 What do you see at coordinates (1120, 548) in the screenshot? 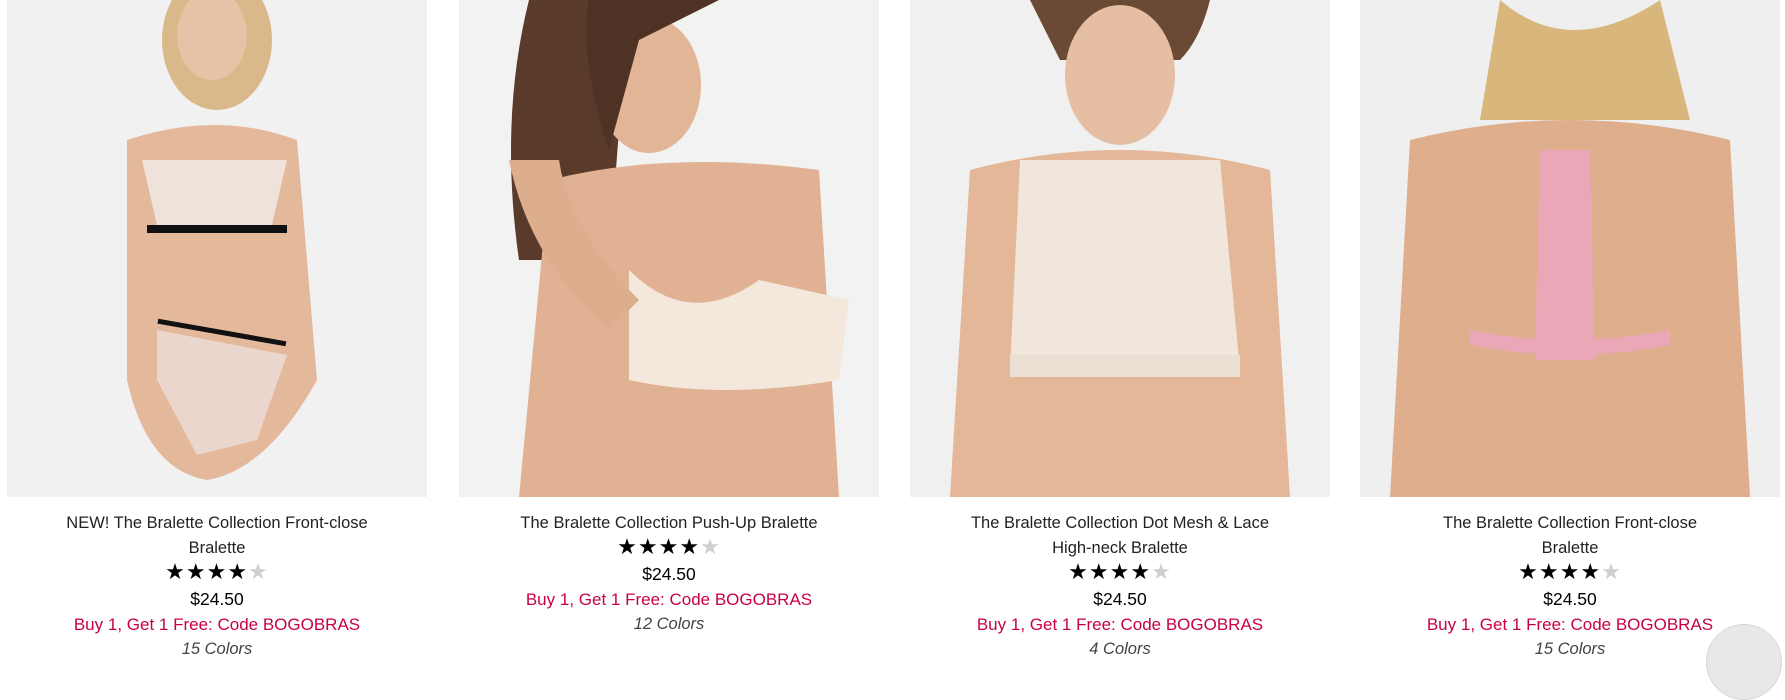
I see `product-name-line2: High-neck Bralette` at bounding box center [1120, 548].